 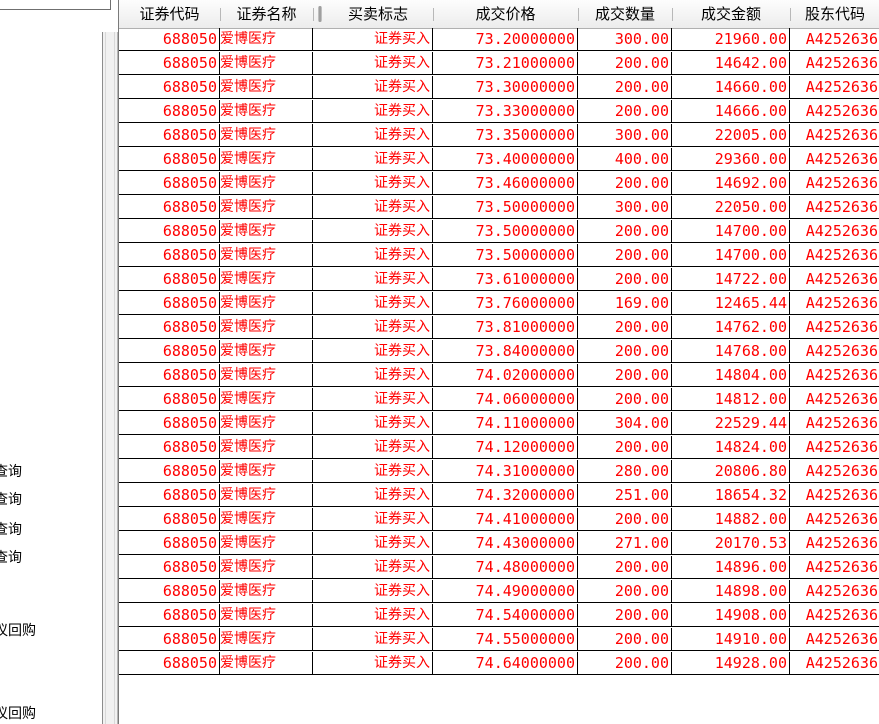 What do you see at coordinates (505, 495) in the screenshot?
I see `cell-deal-price: 74.32000000` at bounding box center [505, 495].